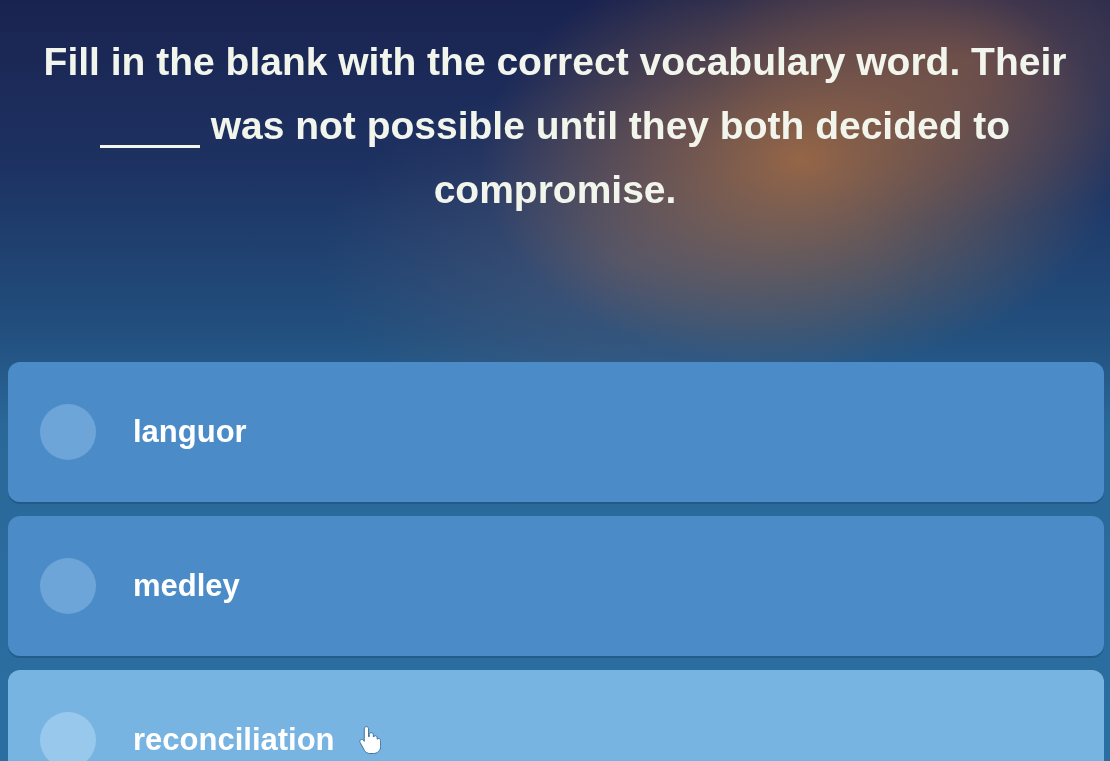  I want to click on answer-option: reconciliation, so click(556, 715).